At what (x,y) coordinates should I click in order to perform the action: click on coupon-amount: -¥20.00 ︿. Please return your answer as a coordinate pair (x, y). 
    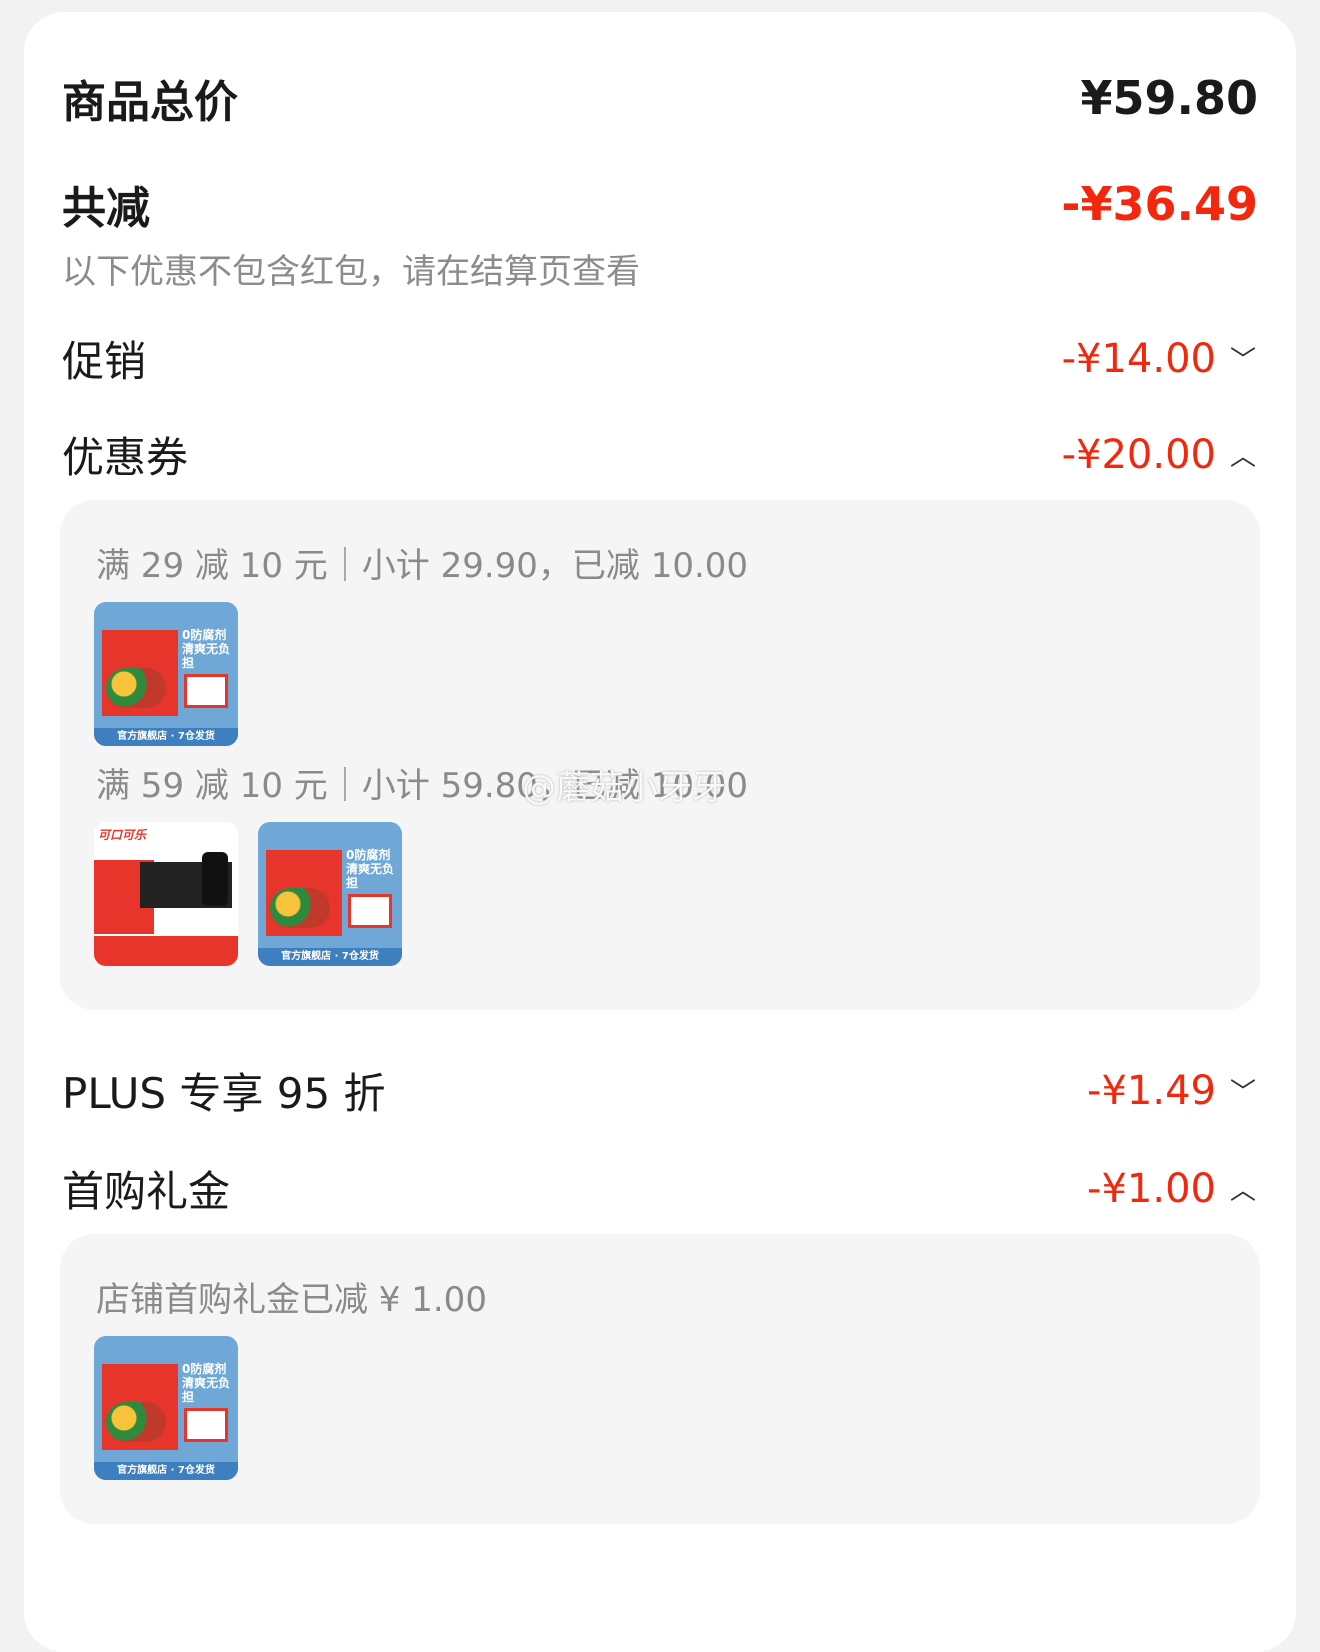
    Looking at the image, I should click on (1160, 455).